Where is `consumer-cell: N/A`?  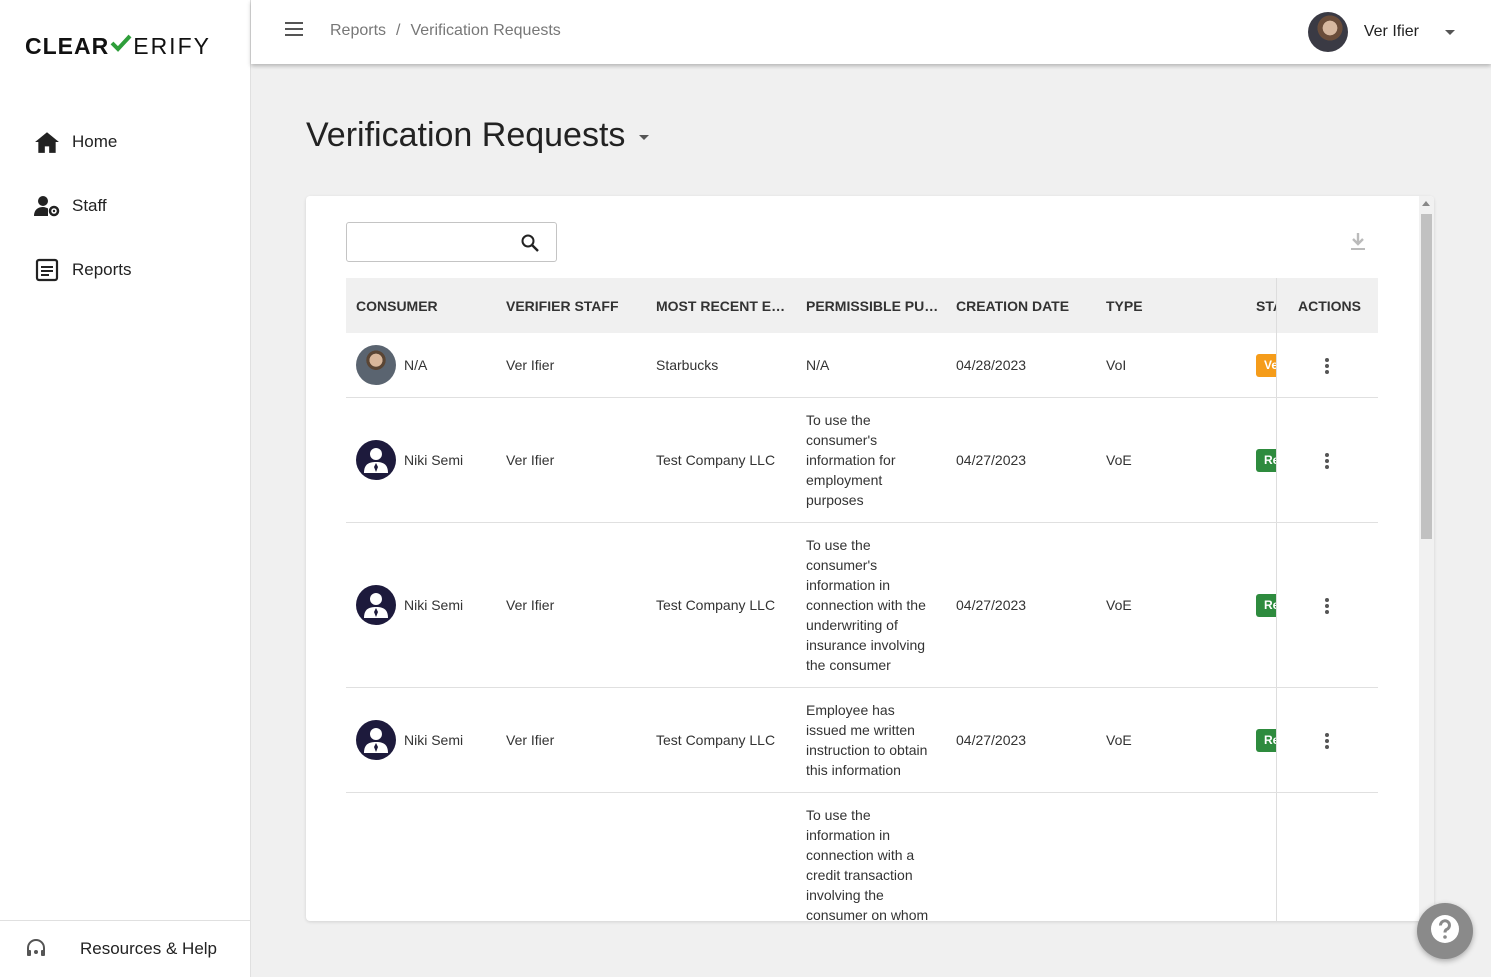
consumer-cell: N/A is located at coordinates (391, 365).